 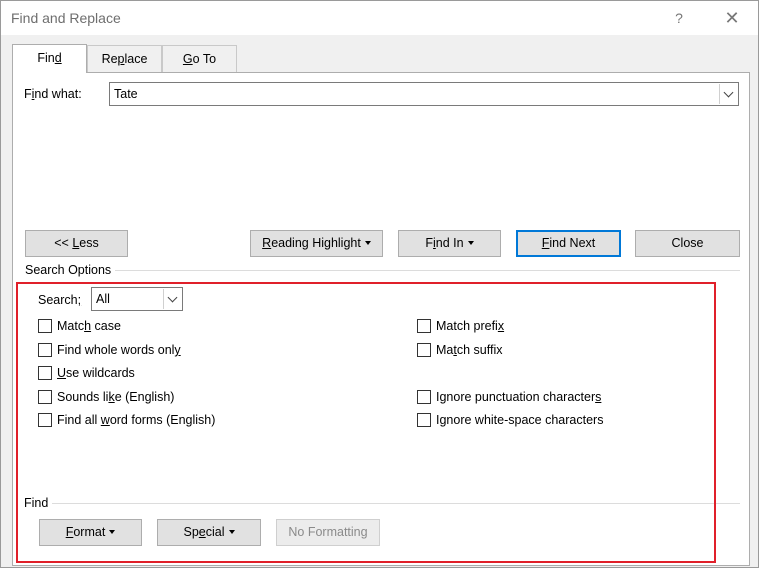 I want to click on checkbox-label: Match case, so click(x=89, y=326).